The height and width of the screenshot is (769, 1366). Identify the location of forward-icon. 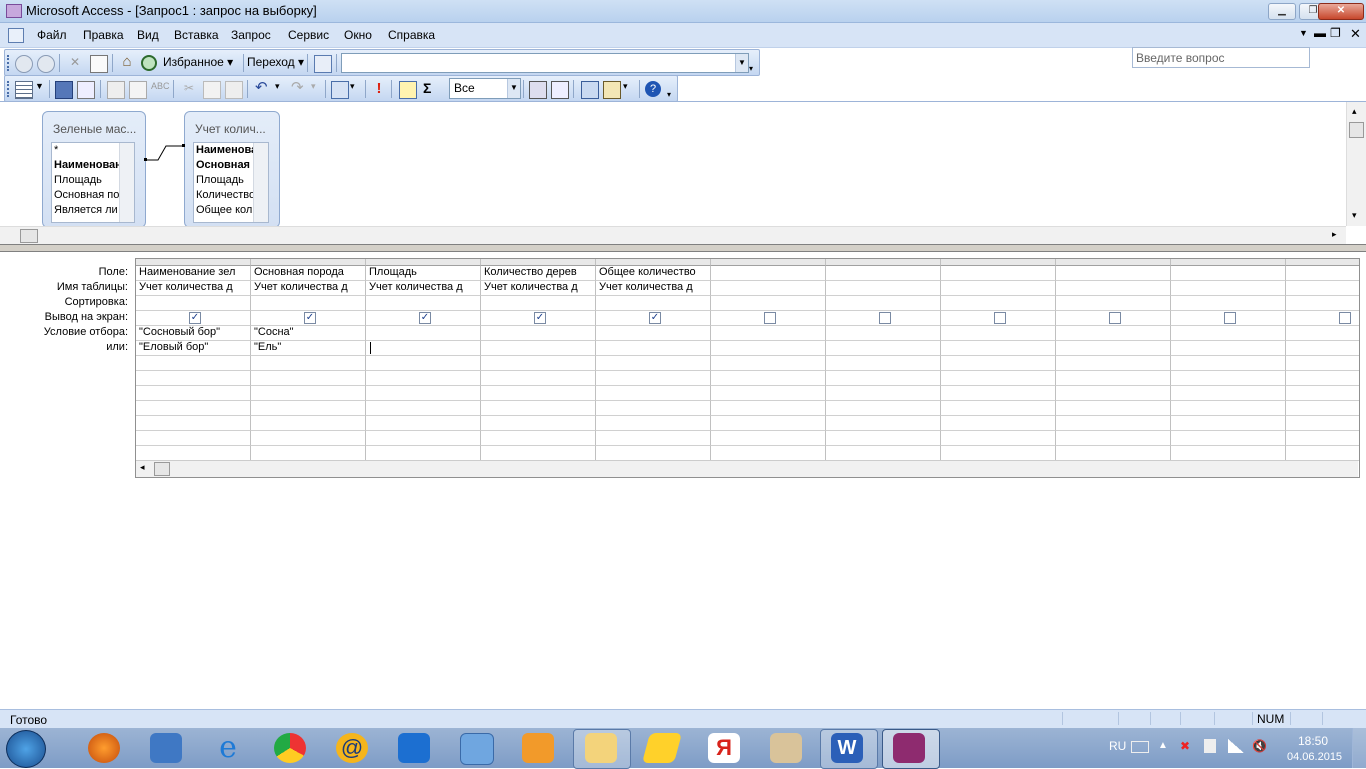
(46, 64).